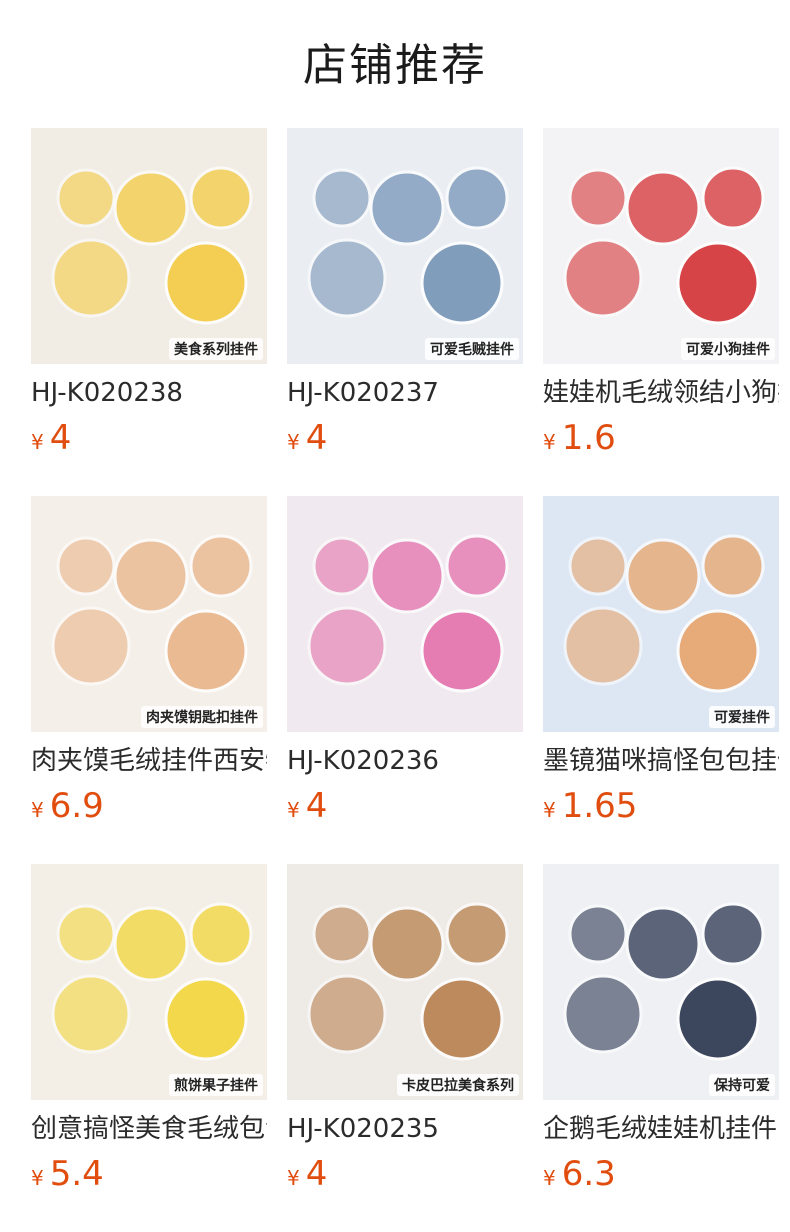  What do you see at coordinates (405, 1129) in the screenshot?
I see `product-name: HJ-K020235` at bounding box center [405, 1129].